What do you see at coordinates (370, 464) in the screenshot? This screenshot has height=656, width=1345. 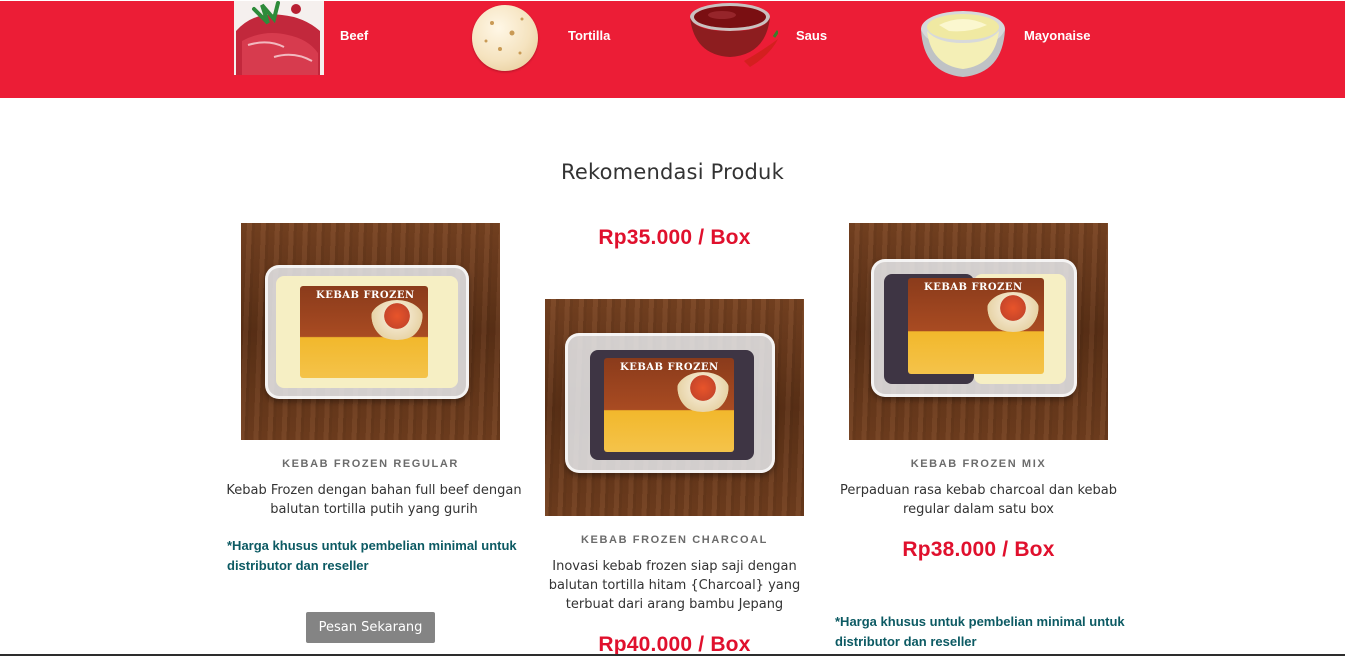 I see `product-name-regular: KEBAB FROZEN REGULAR` at bounding box center [370, 464].